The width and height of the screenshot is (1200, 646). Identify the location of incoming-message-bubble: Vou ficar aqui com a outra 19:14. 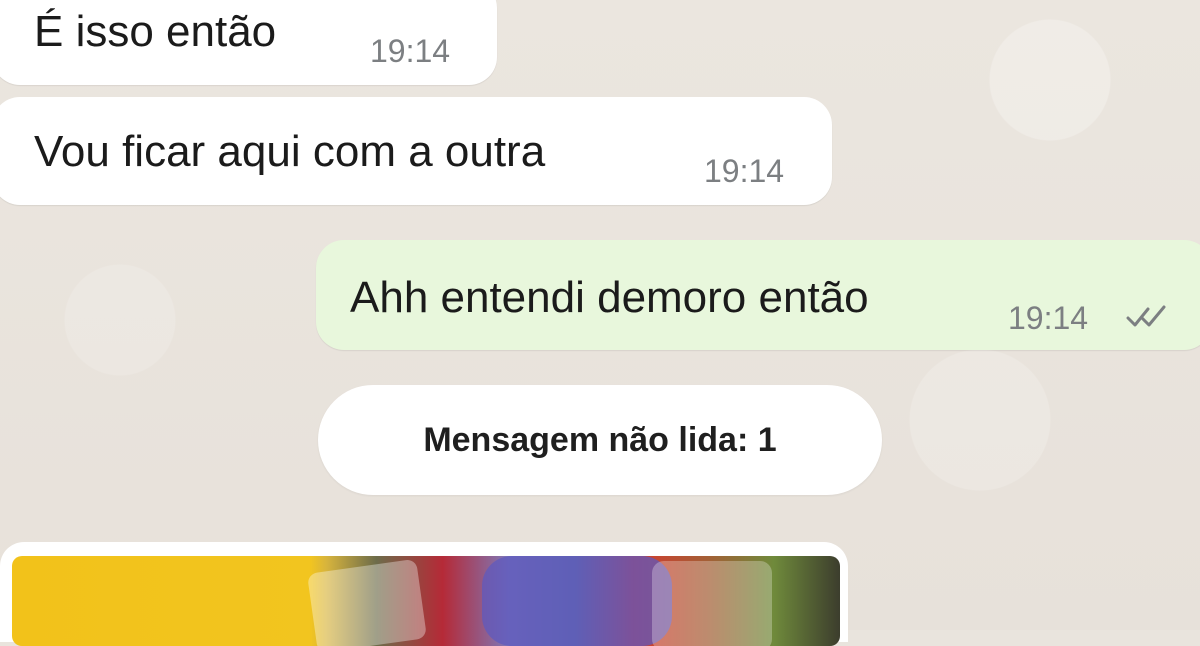
(416, 151).